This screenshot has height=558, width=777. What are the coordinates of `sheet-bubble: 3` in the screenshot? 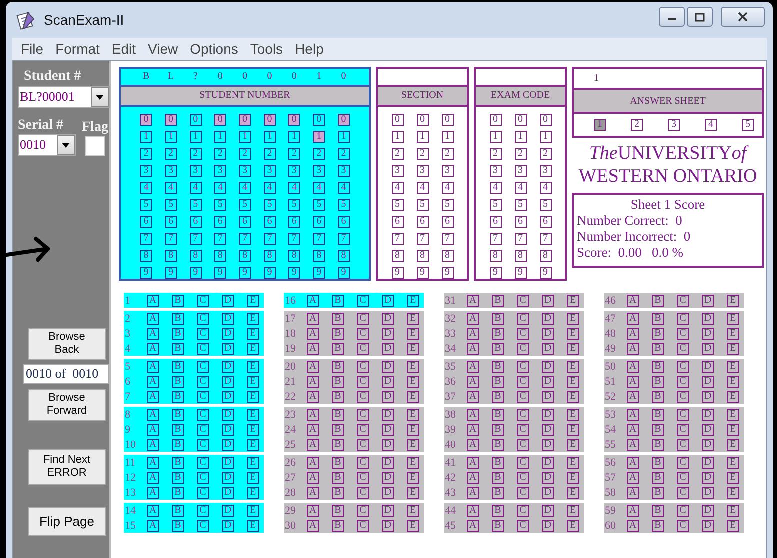 It's located at (674, 125).